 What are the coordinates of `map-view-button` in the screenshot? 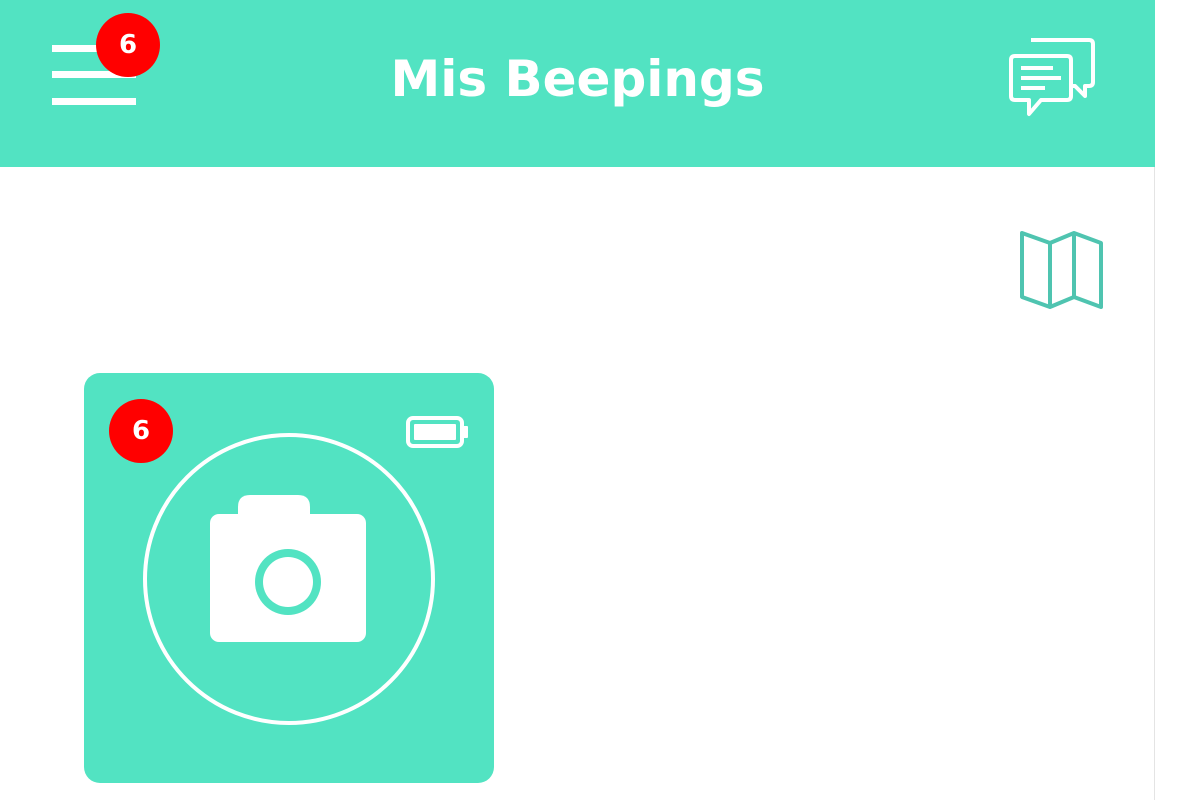 It's located at (1062, 270).